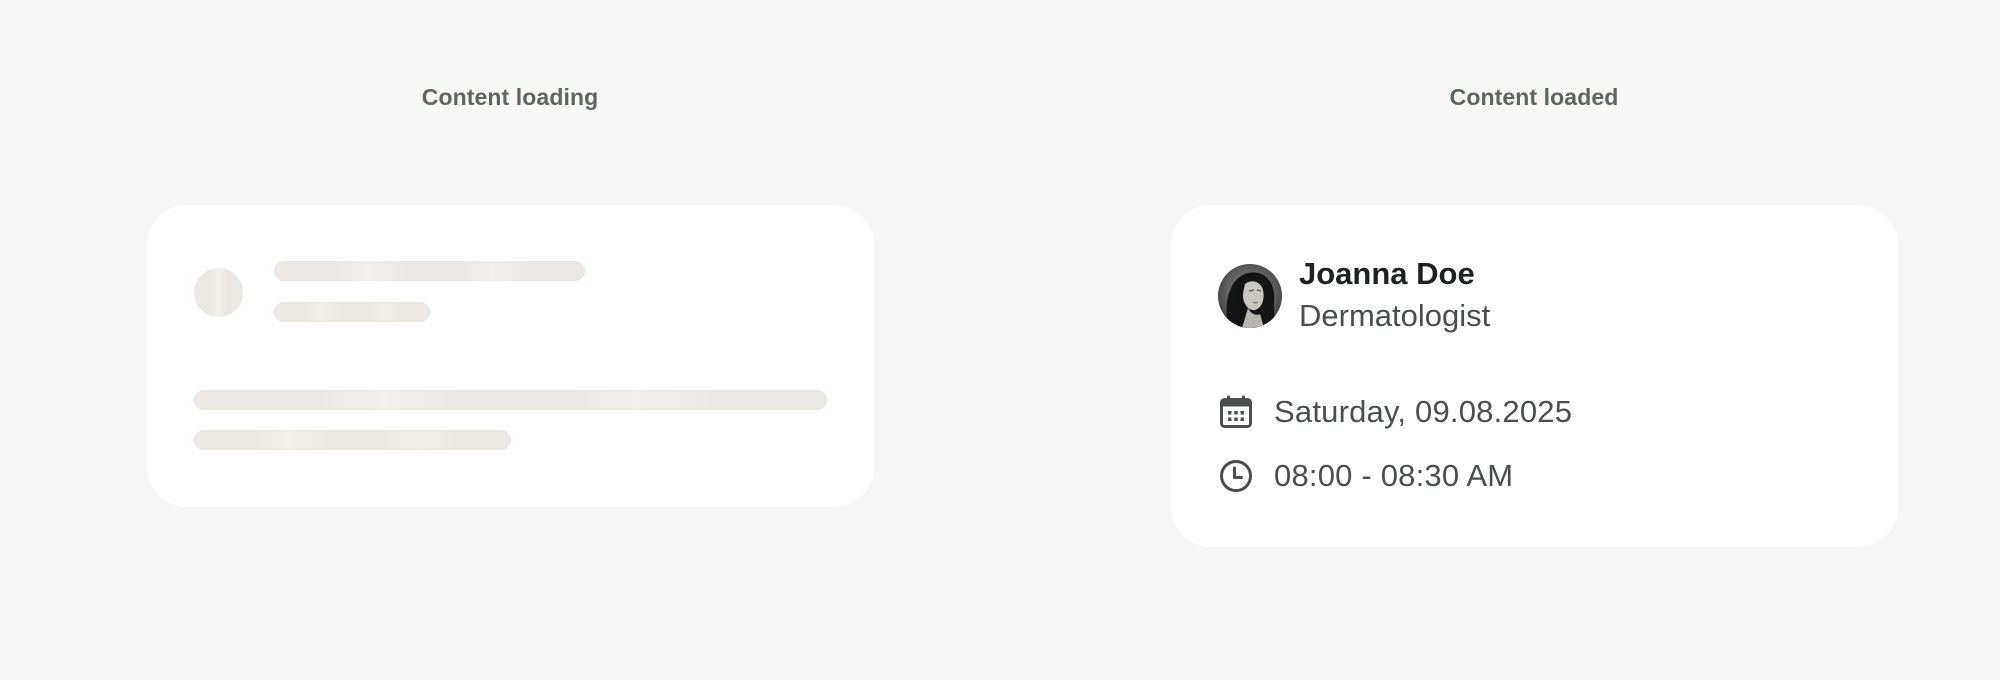  Describe the element at coordinates (510, 97) in the screenshot. I see `content-loading-label: Content loading` at that location.